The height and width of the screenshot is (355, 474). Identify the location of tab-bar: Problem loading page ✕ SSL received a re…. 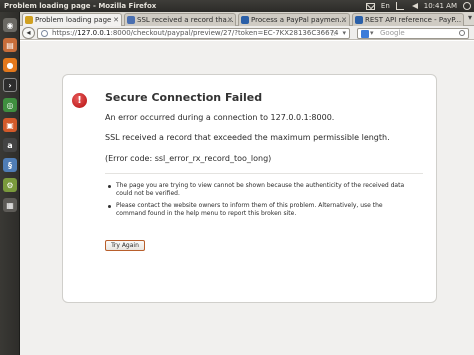
(247, 19).